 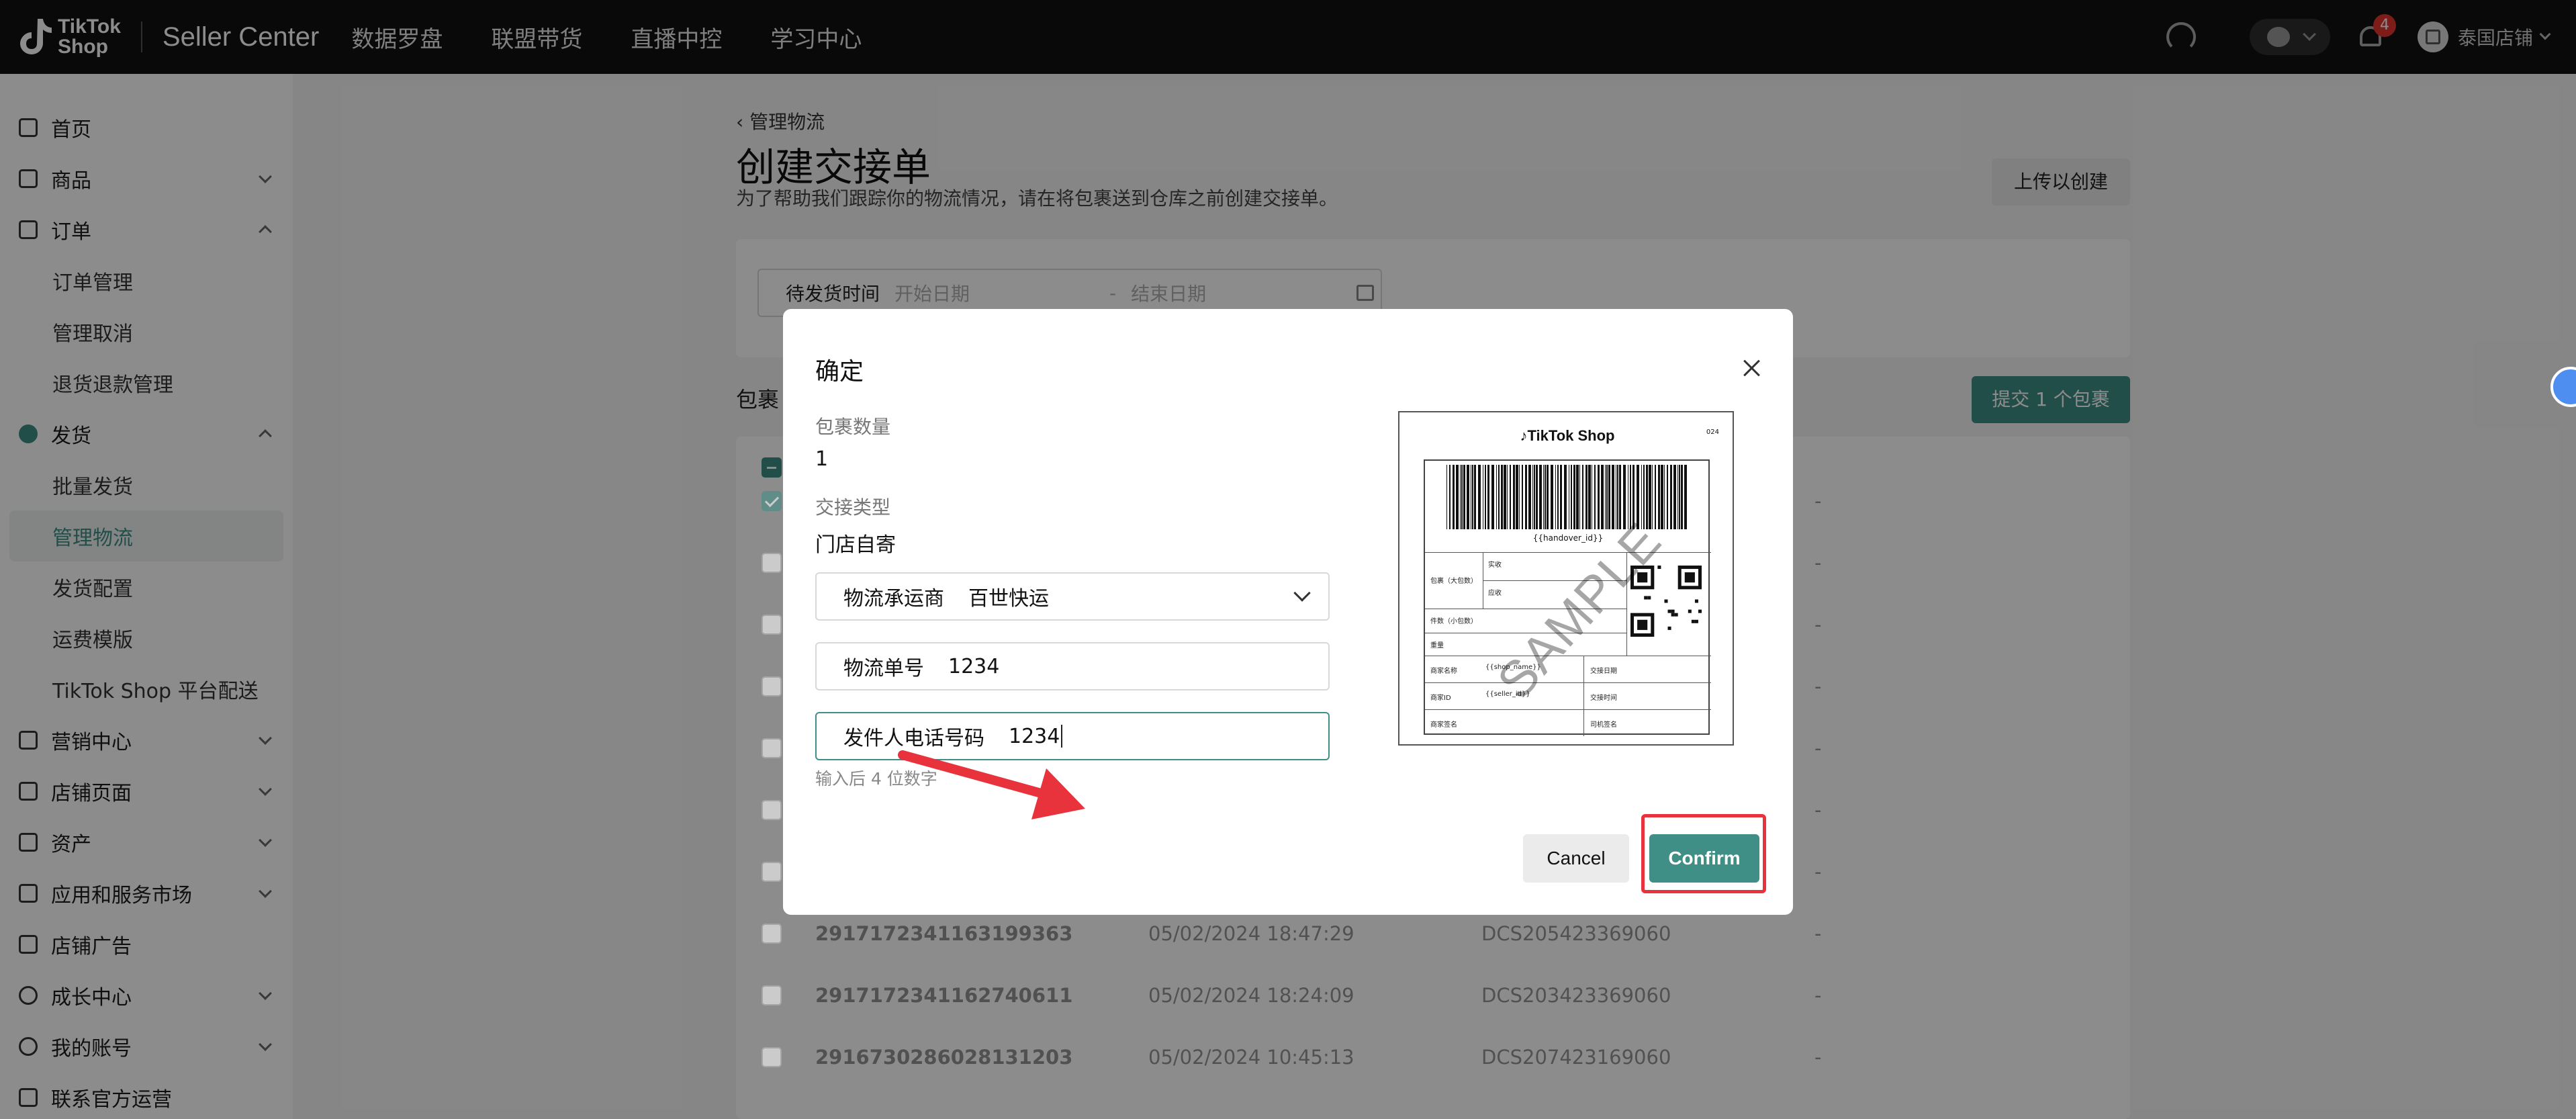 I want to click on handover-type-value: 门店自寄, so click(x=855, y=545).